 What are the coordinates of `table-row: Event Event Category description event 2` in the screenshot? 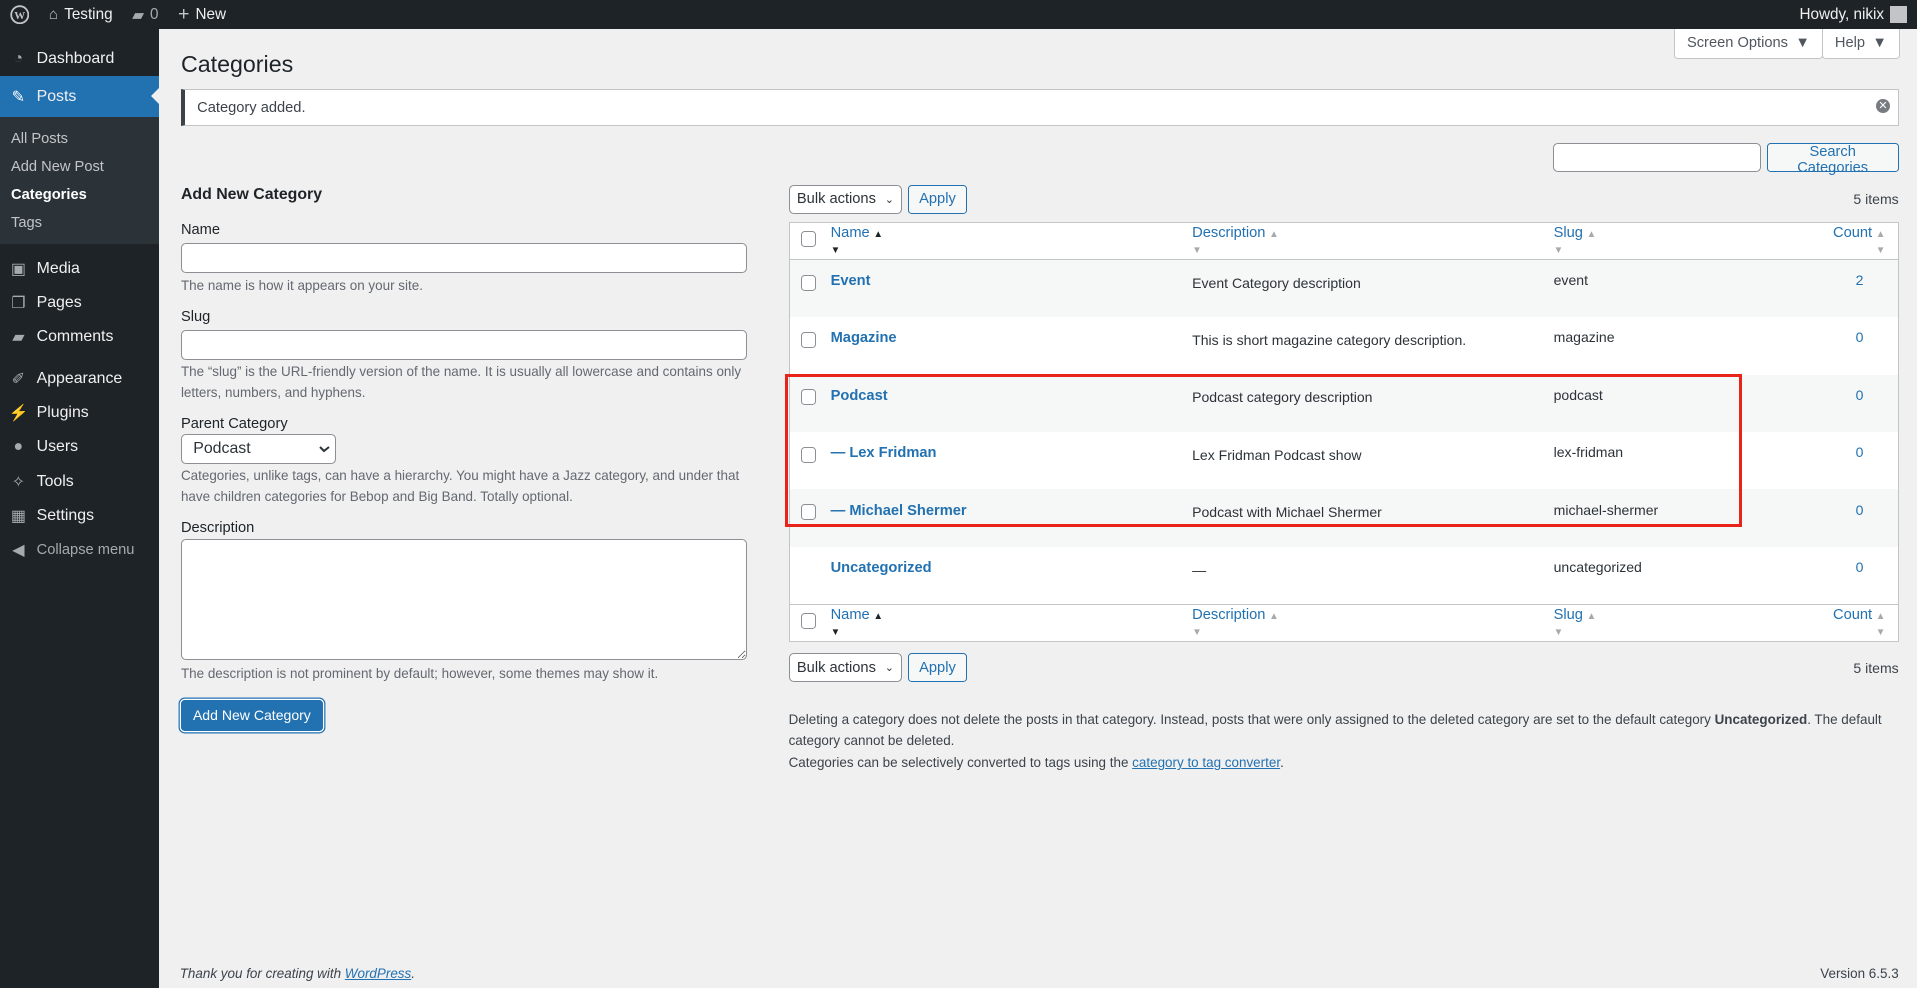 It's located at (1344, 288).